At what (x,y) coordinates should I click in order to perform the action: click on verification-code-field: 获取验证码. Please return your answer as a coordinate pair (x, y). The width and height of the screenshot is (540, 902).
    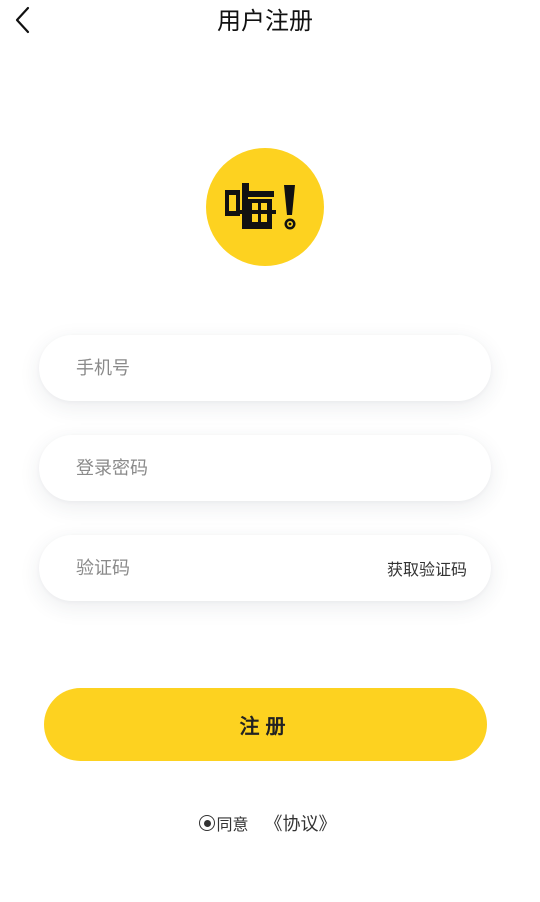
    Looking at the image, I should click on (265, 568).